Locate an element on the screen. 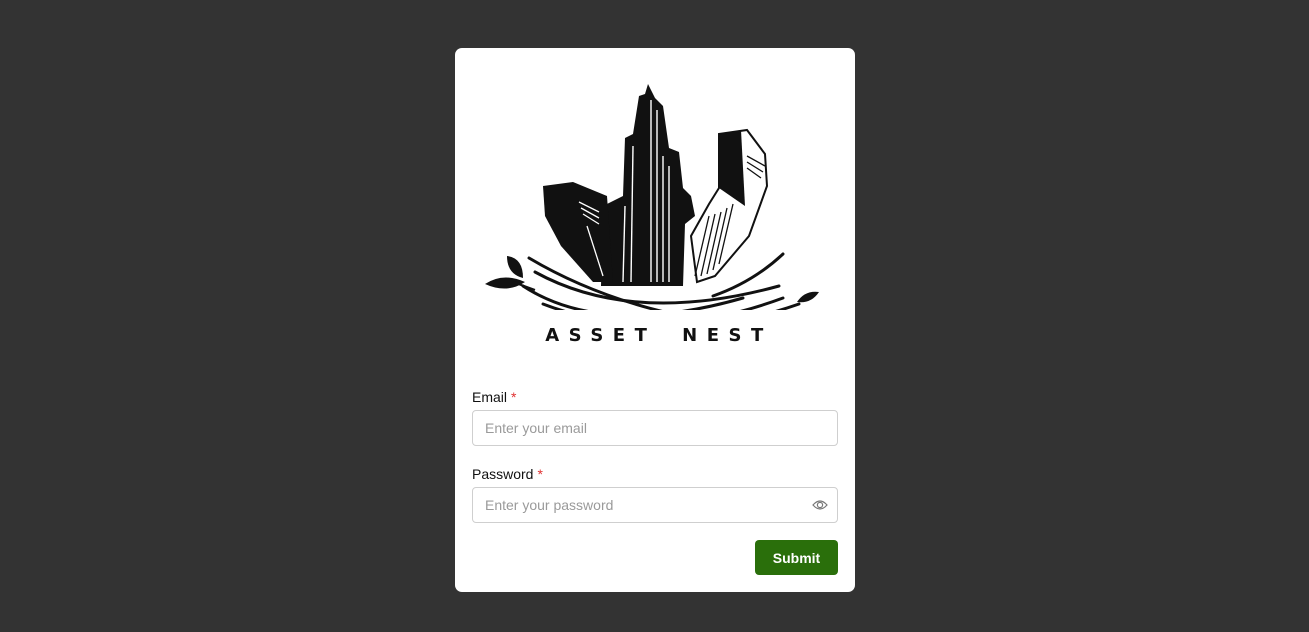 Image resolution: width=1309 pixels, height=632 pixels. email-label-text: Email is located at coordinates (490, 397).